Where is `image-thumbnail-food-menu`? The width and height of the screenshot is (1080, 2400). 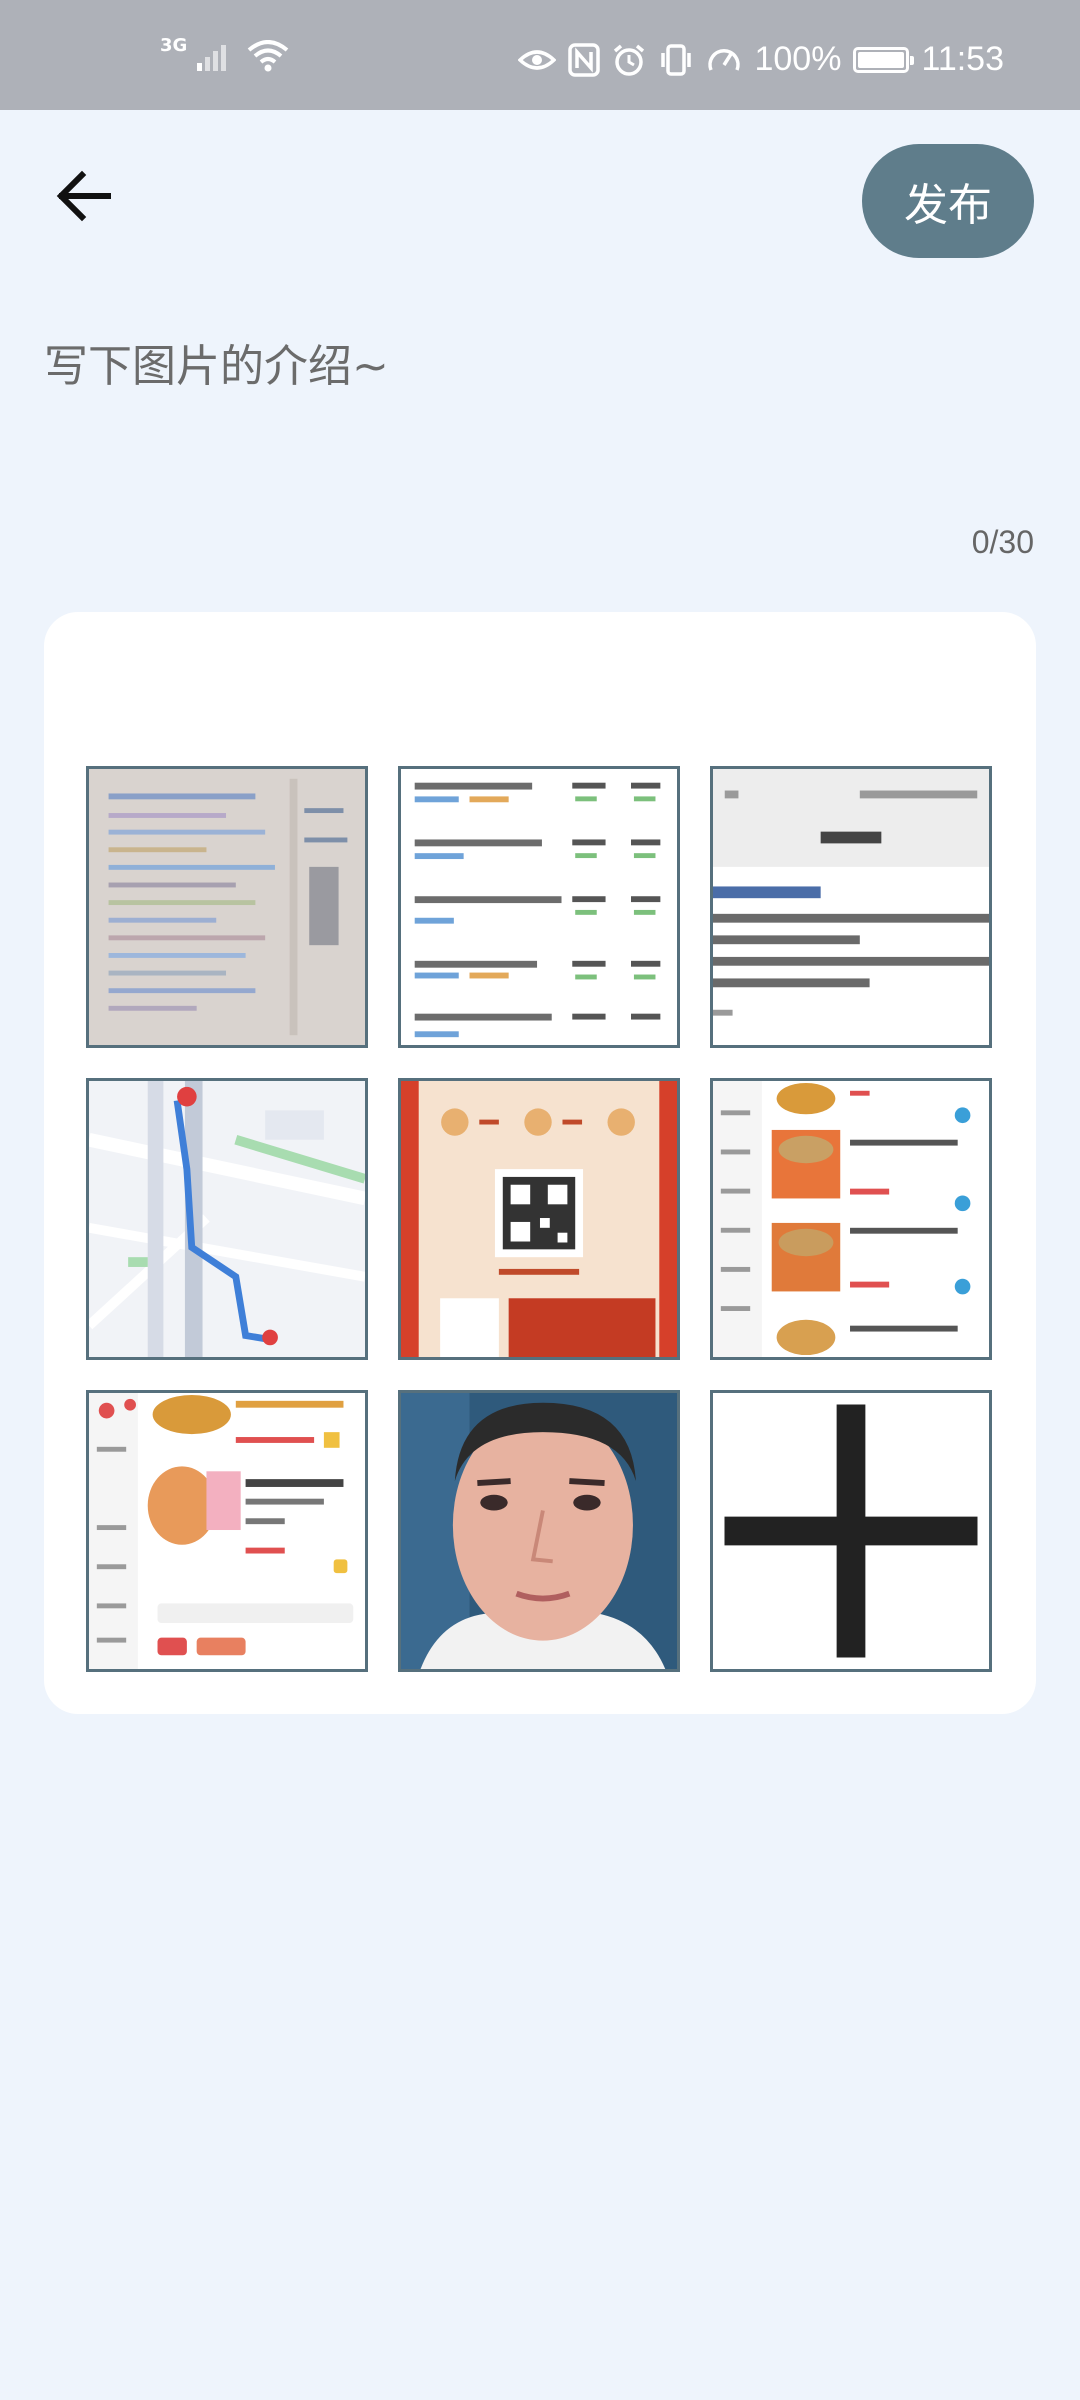
image-thumbnail-food-menu is located at coordinates (851, 1219).